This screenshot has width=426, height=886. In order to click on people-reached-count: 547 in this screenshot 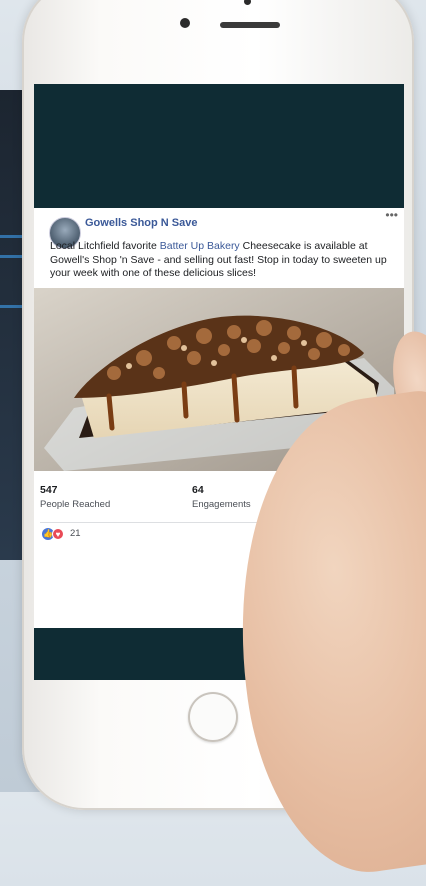, I will do `click(49, 490)`.